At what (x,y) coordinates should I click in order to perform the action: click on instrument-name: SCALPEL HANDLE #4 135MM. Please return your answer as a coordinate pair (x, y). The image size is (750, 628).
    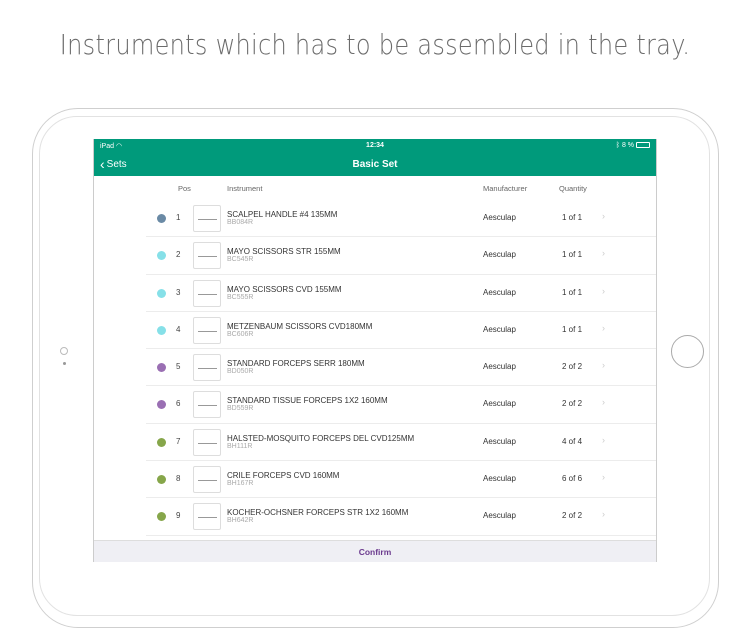
    Looking at the image, I should click on (282, 214).